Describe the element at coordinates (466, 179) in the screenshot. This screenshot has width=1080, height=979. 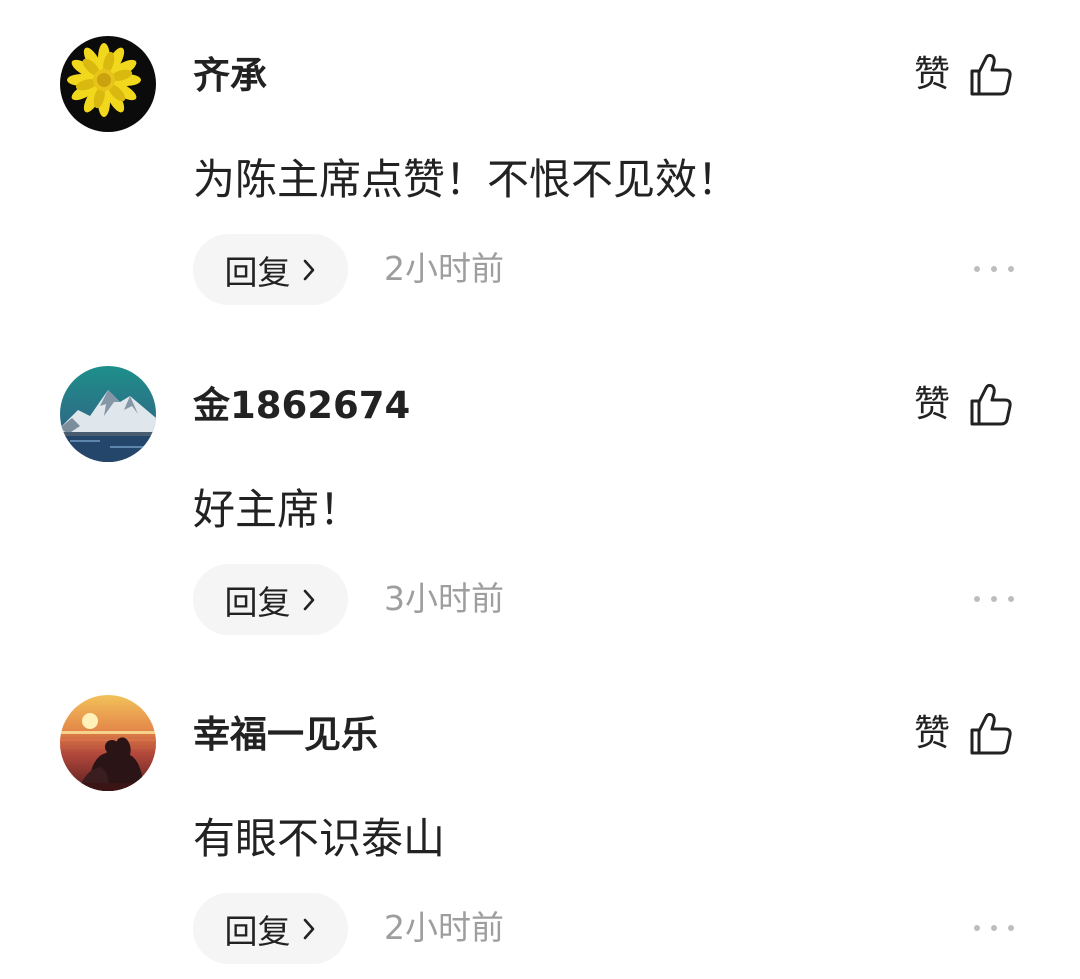
I see `comment-text: 为陈主席点赞！不恨不见效！` at that location.